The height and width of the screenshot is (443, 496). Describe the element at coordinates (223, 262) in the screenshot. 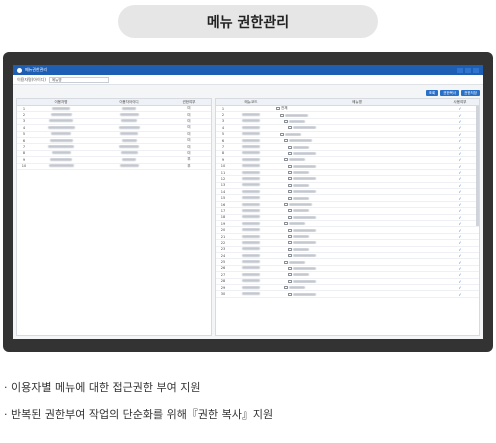

I see `row-number: 25` at that location.